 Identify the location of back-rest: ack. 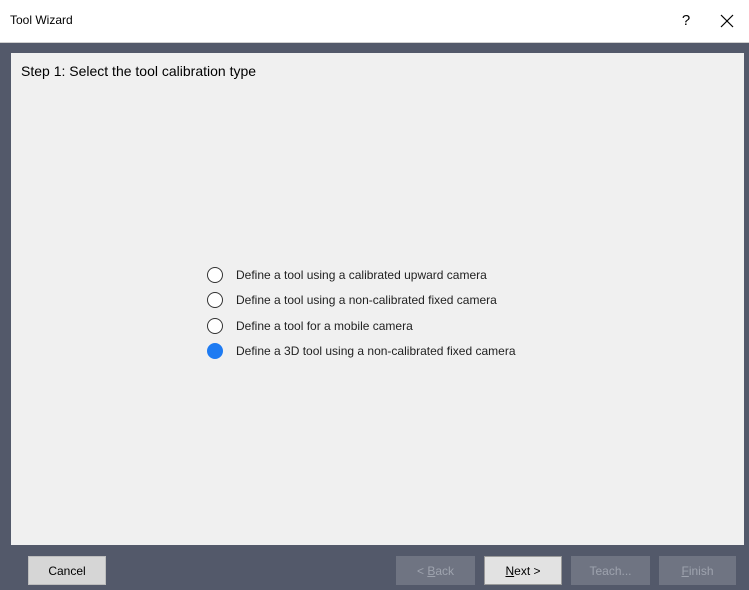
(445, 570).